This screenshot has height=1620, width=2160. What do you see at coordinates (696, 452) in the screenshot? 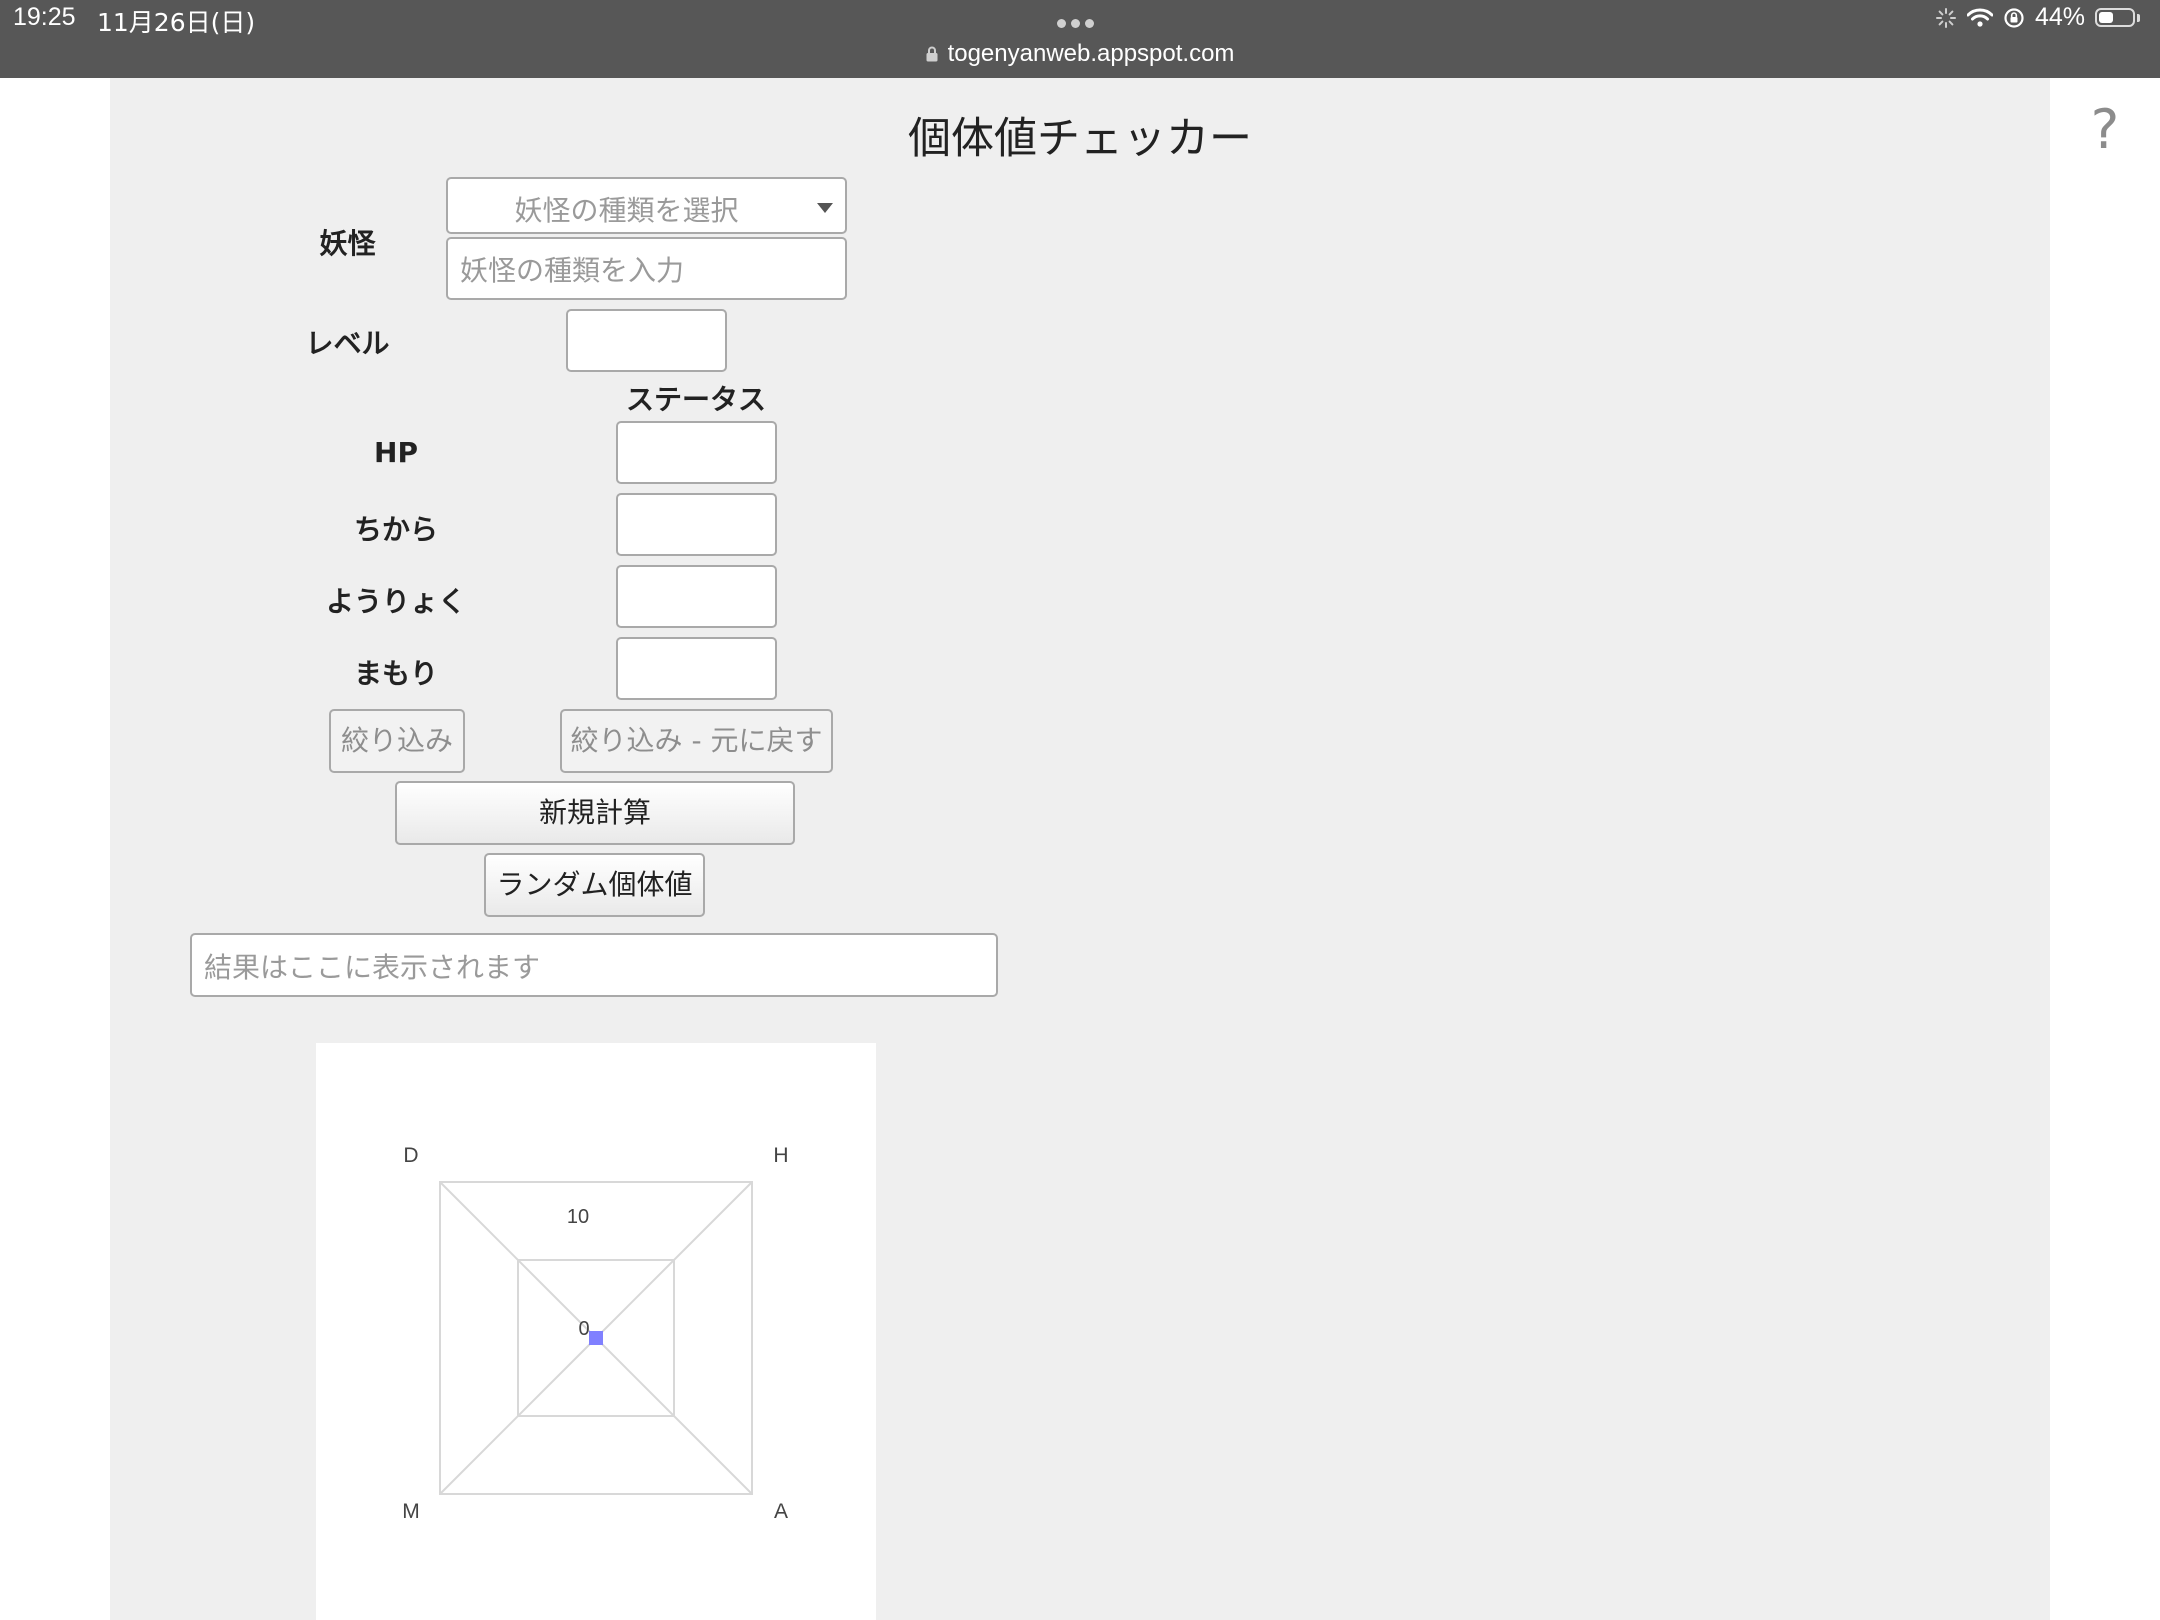
I see `stat-input-hp` at bounding box center [696, 452].